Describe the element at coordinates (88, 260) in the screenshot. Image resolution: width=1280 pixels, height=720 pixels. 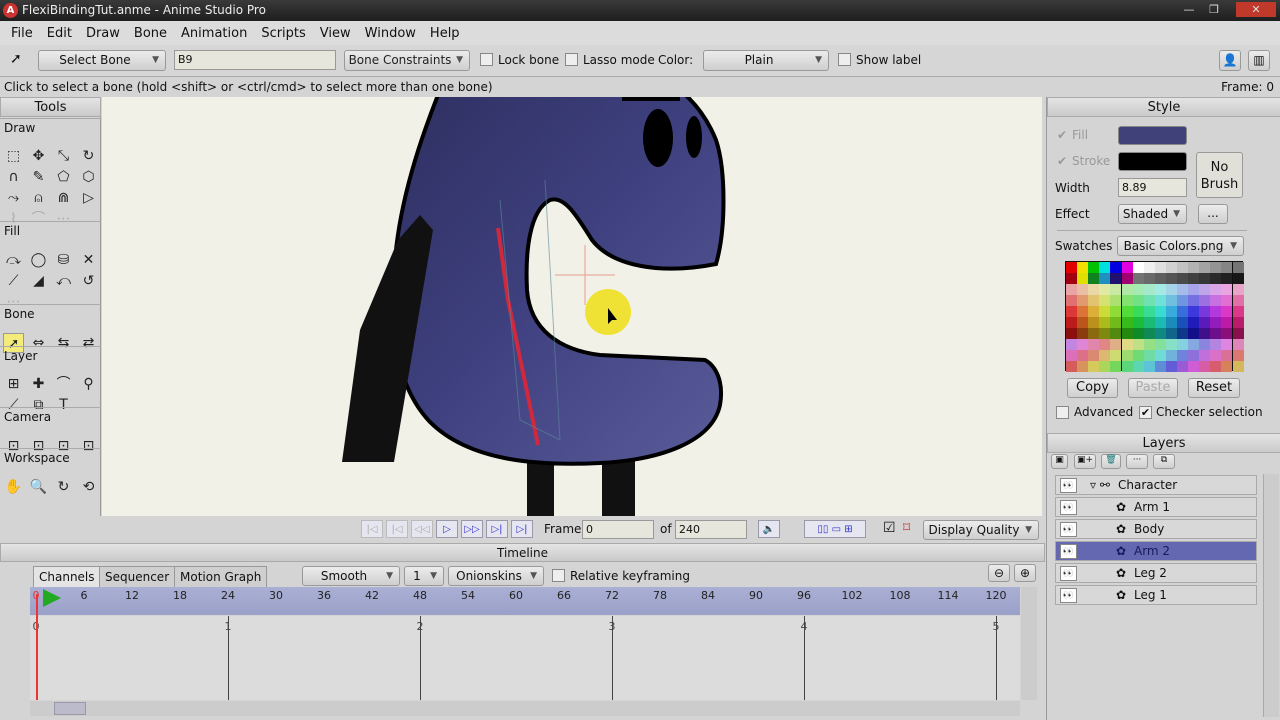
I see `tool-icon: ✕` at that location.